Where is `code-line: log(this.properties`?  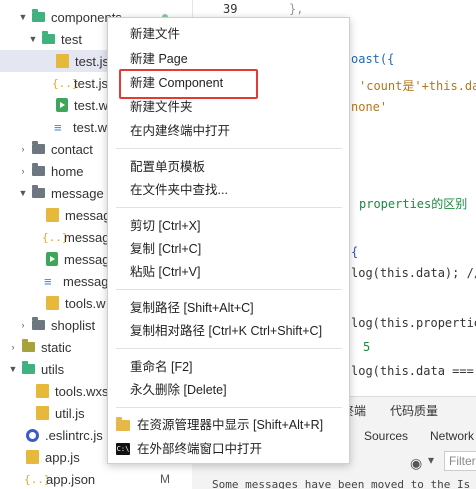 code-line: log(this.properties is located at coordinates (413, 323).